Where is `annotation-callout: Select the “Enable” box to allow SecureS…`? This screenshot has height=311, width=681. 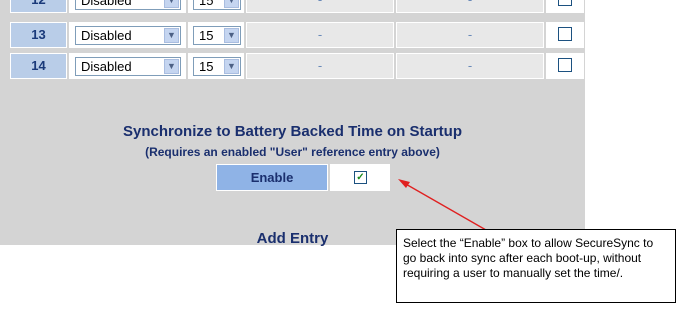 annotation-callout: Select the “Enable” box to allow SecureS… is located at coordinates (536, 266).